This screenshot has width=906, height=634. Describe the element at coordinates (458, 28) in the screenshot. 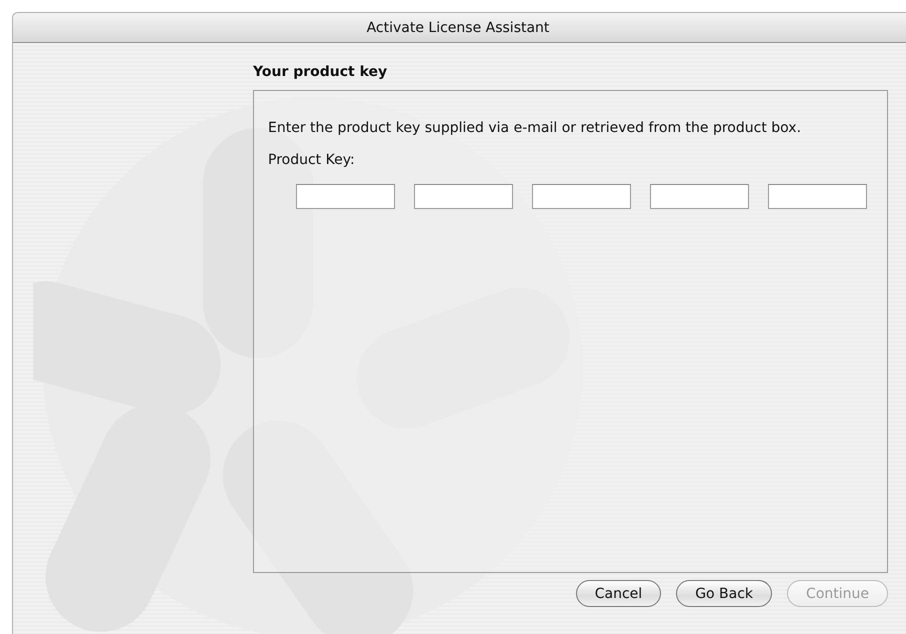

I see `window-title: Activate License Assistant` at that location.